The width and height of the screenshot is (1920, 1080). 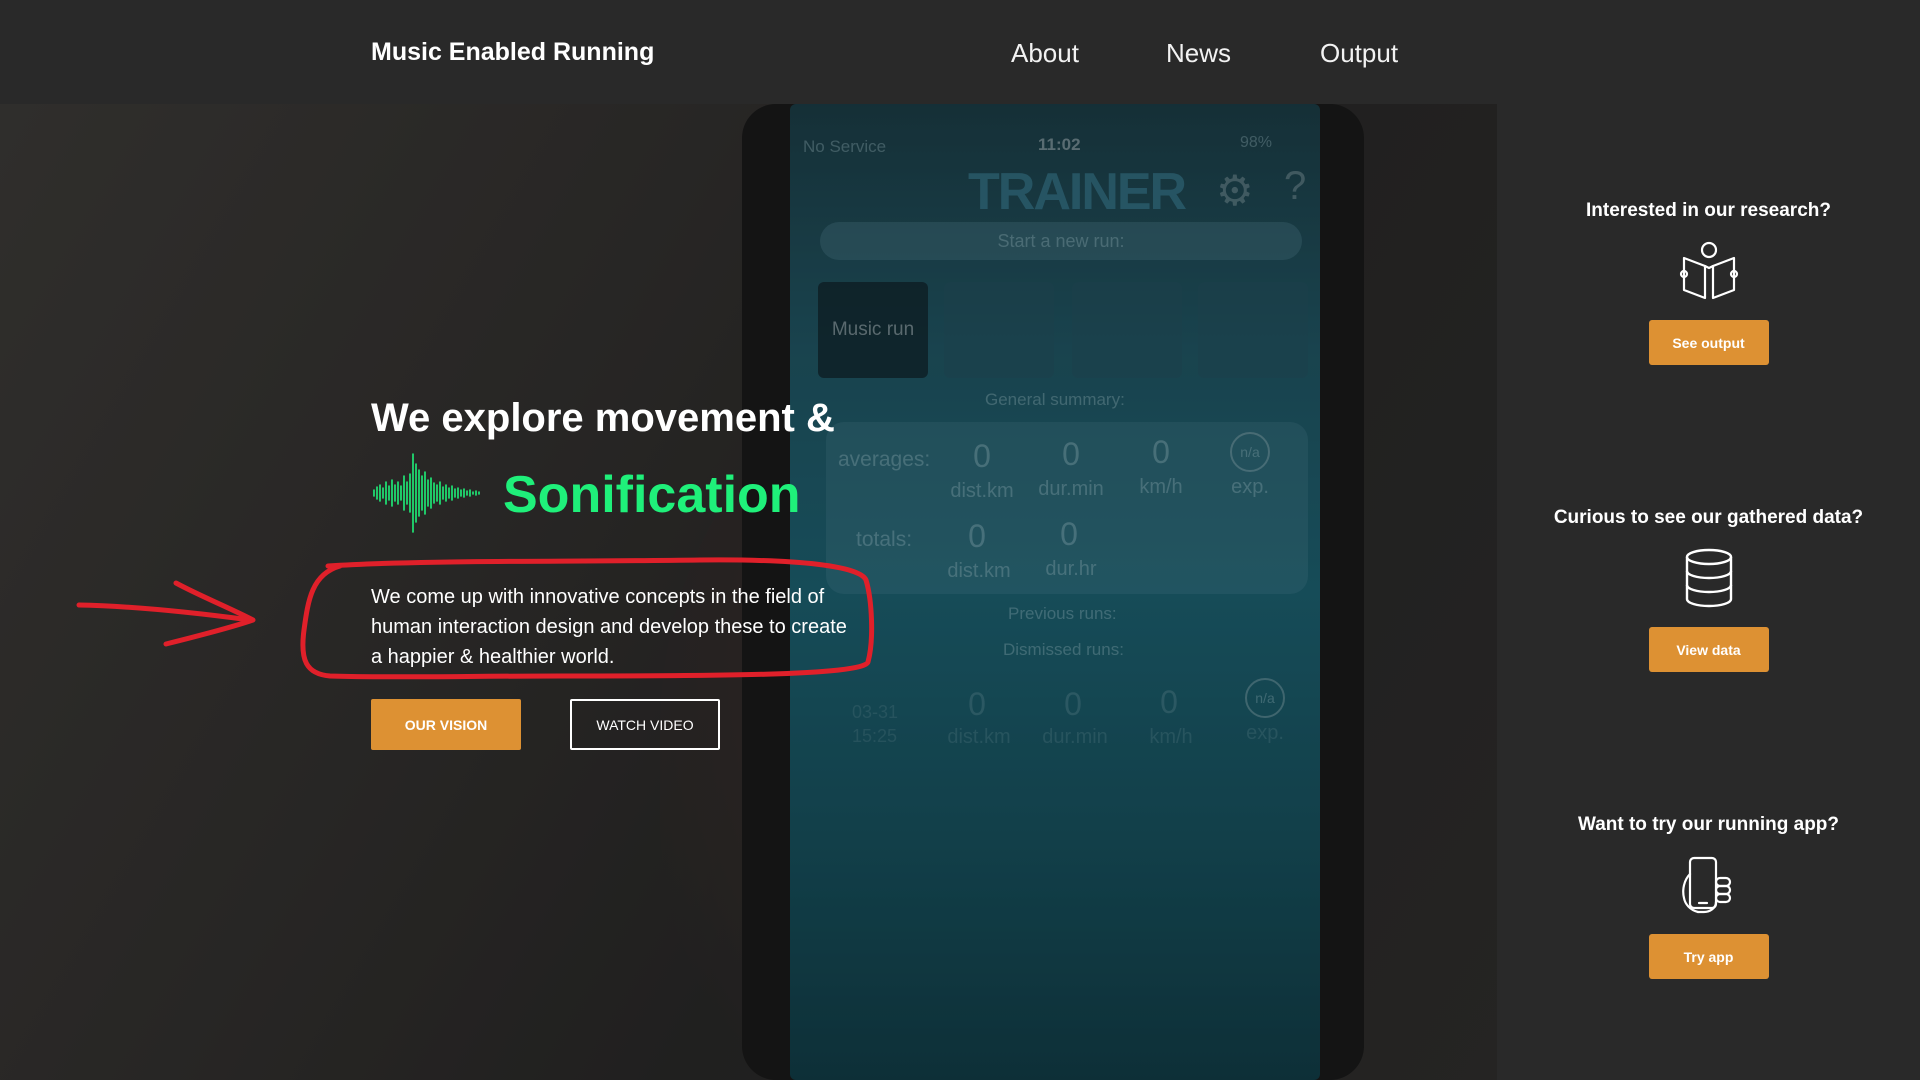 I want to click on view-data-button: View data, so click(x=1708, y=649).